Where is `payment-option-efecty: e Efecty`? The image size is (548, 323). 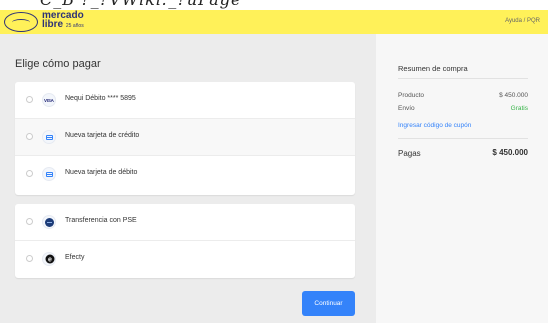
payment-option-efecty: e Efecty is located at coordinates (185, 259).